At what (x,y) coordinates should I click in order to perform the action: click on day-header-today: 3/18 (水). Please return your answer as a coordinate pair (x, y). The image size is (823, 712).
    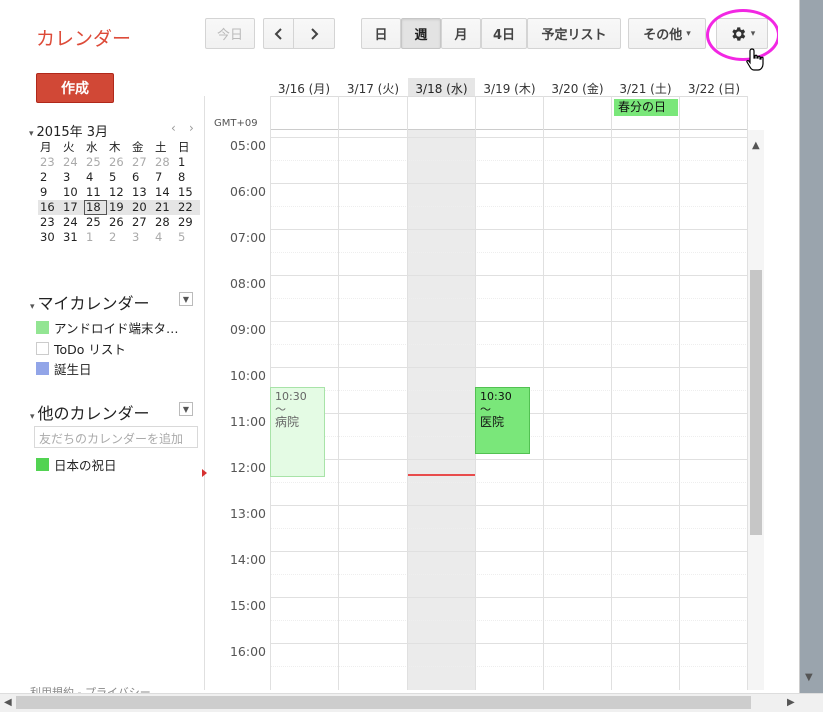
    Looking at the image, I should click on (441, 87).